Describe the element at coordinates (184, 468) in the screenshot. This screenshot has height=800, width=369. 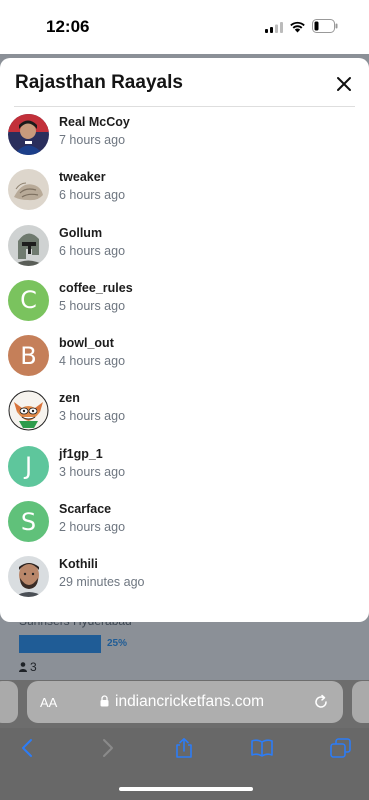
I see `list-item: J jf1gp_1 3 hours ago` at that location.